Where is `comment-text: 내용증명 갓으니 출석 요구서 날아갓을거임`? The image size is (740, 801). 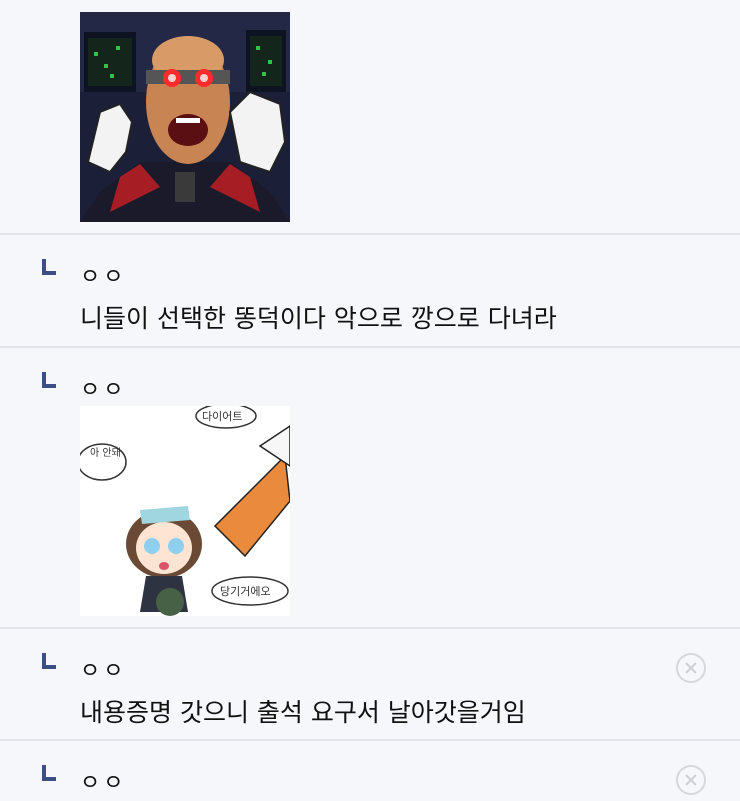
comment-text: 내용증명 갓으니 출석 요구서 날아갓을거임 is located at coordinates (303, 712).